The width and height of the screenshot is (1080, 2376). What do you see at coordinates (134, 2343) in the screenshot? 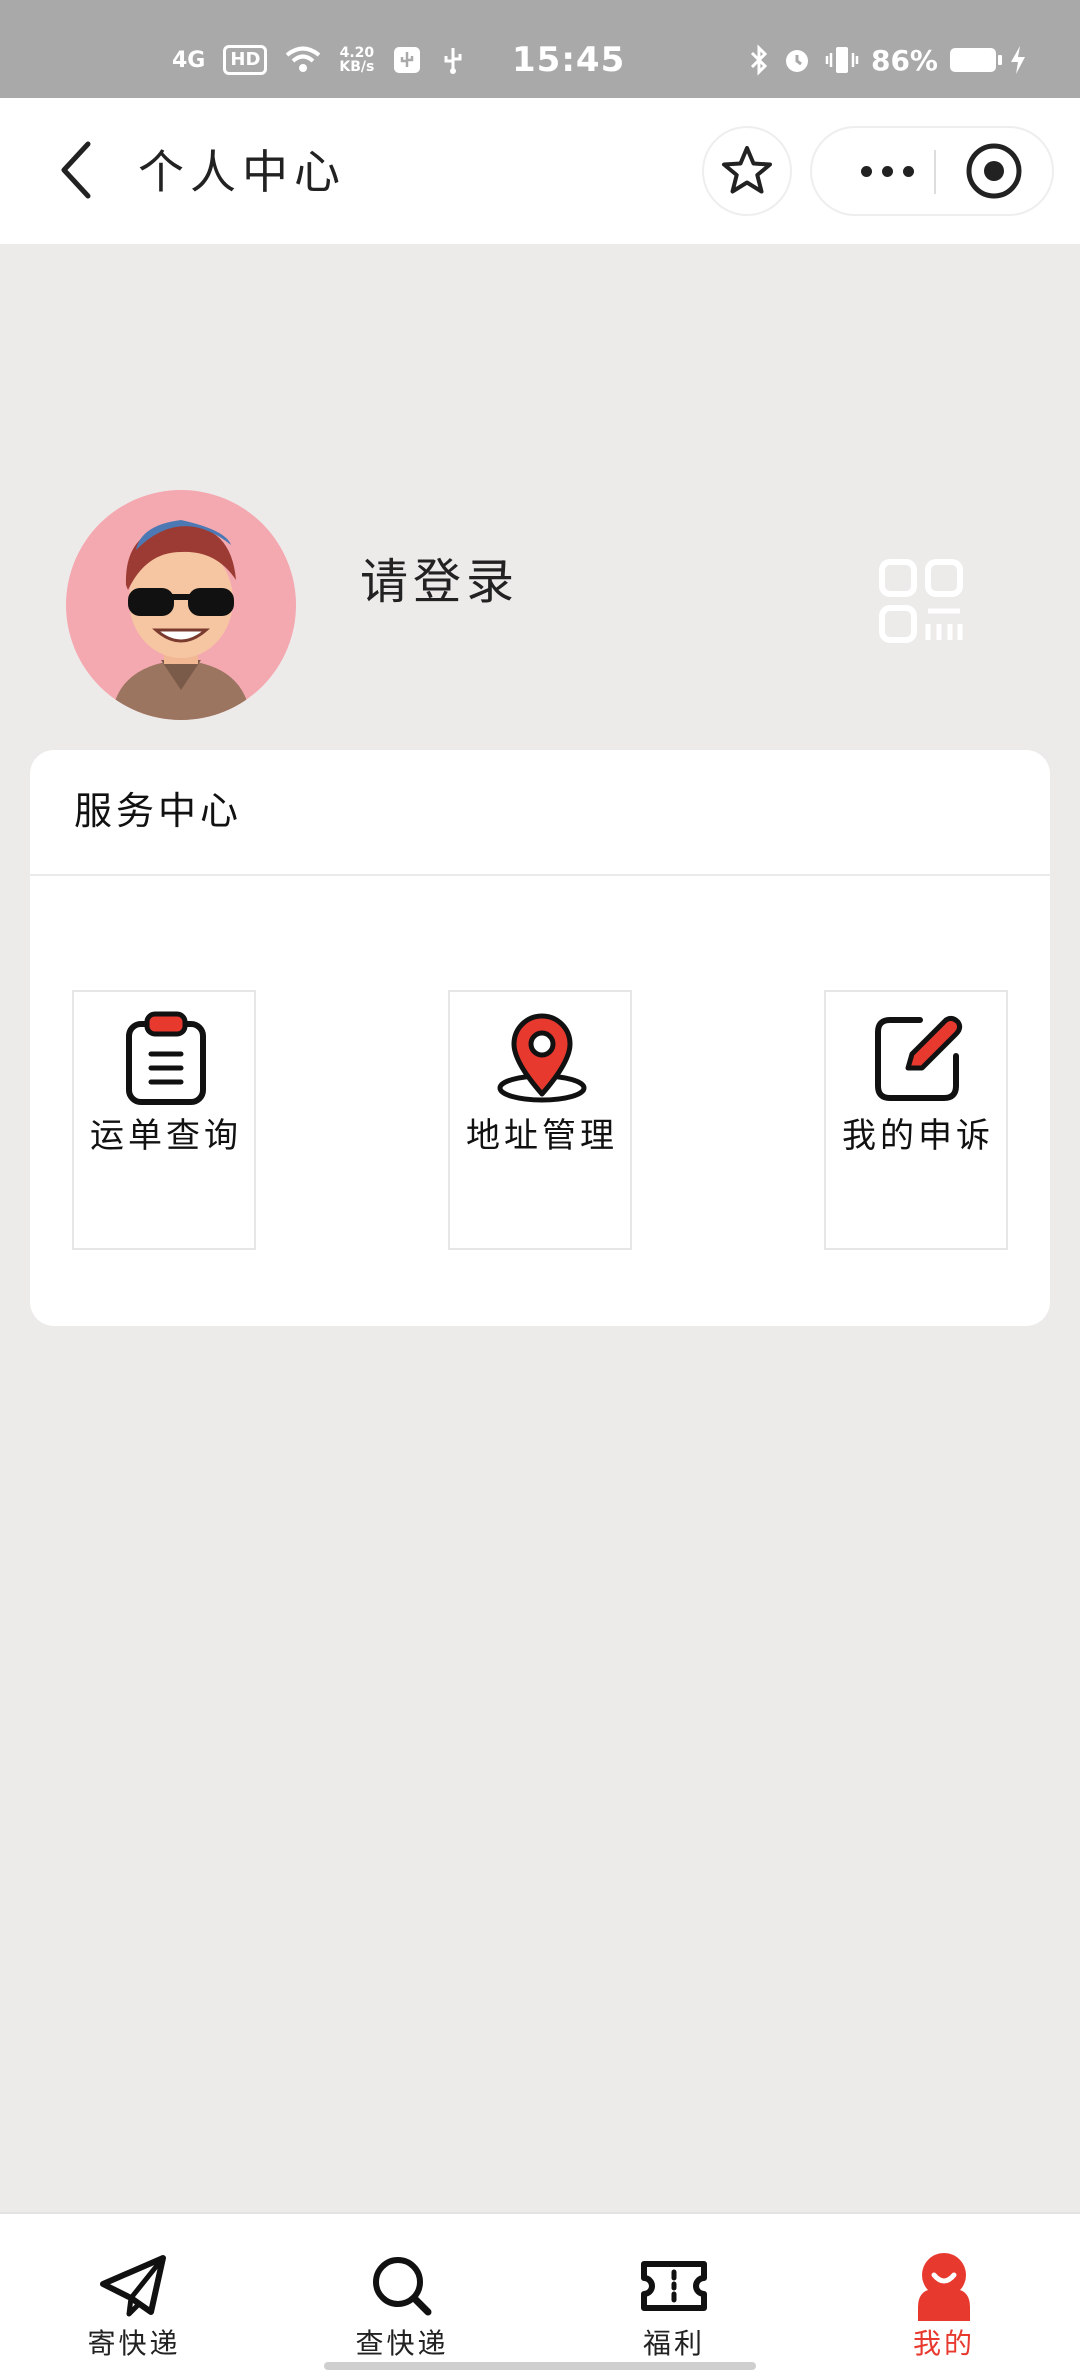
I see `nav-label: 寄快递` at bounding box center [134, 2343].